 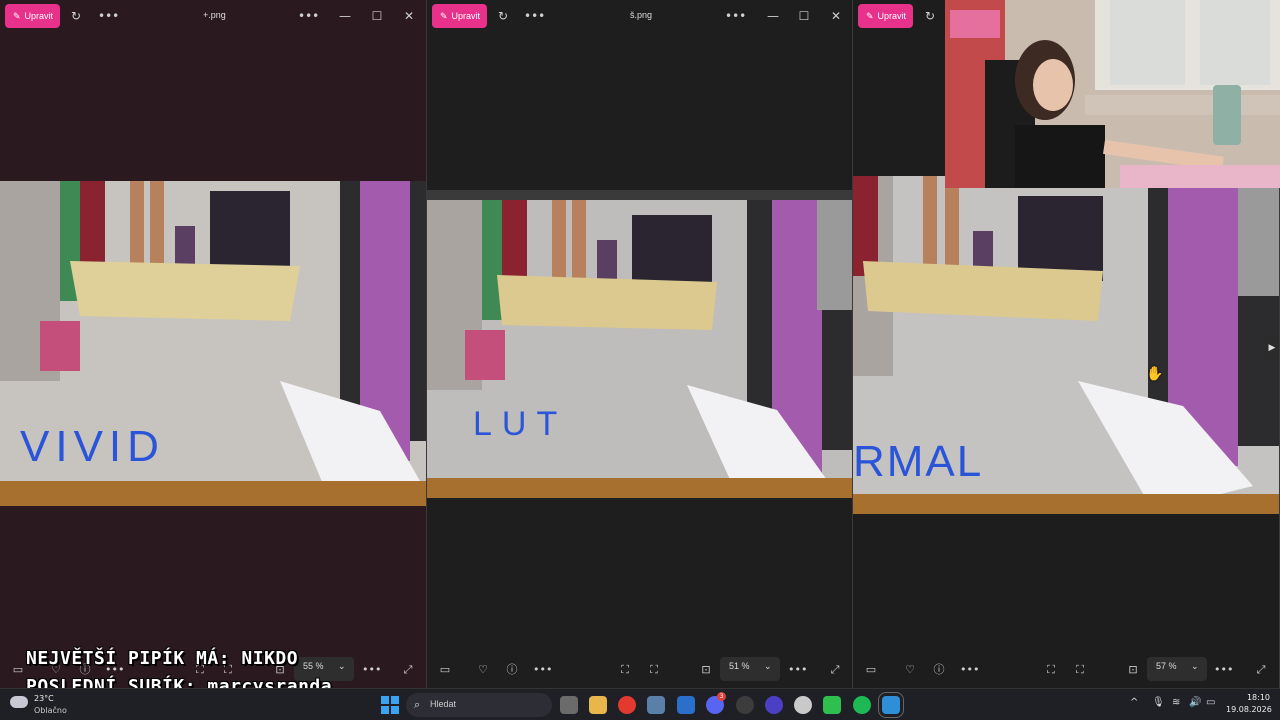 I want to click on zoom-value: 55 %, so click(x=313, y=666).